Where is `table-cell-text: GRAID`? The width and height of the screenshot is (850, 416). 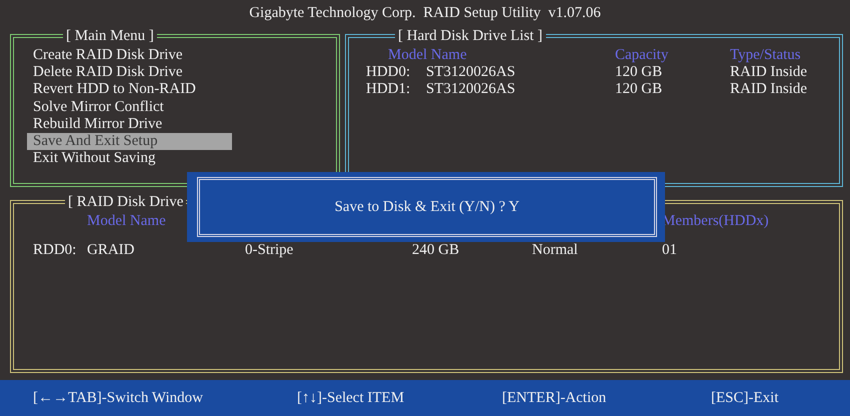 table-cell-text: GRAID is located at coordinates (111, 250).